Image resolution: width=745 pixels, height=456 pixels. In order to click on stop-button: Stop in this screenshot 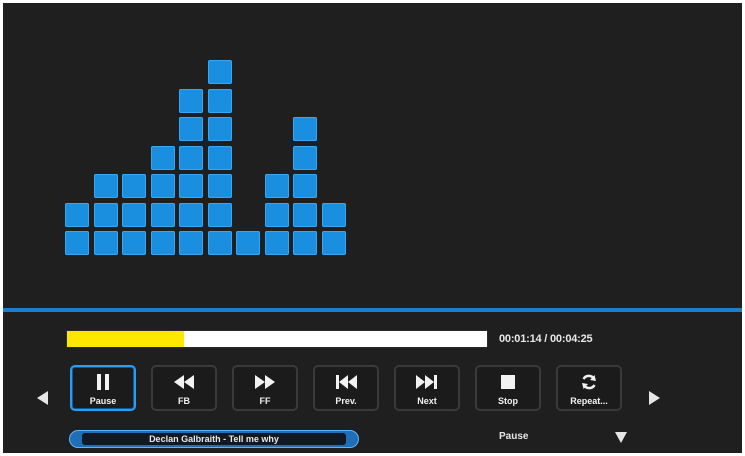, I will do `click(508, 388)`.